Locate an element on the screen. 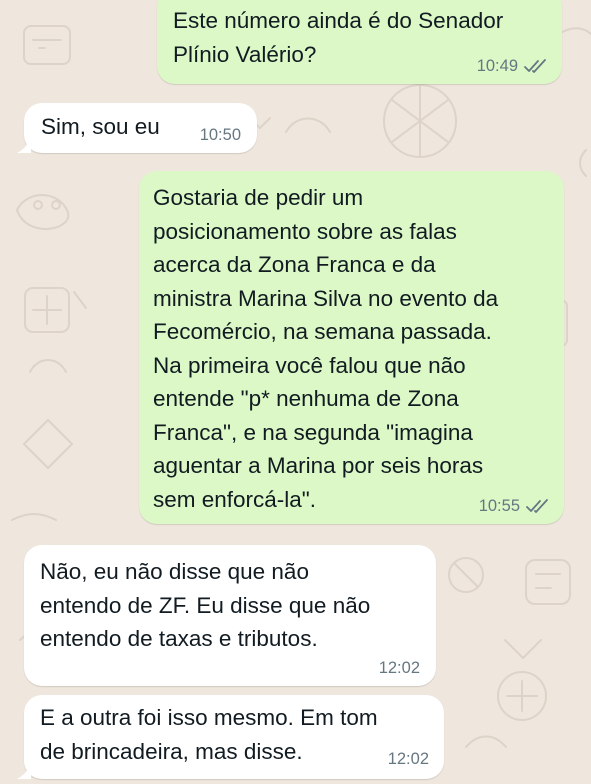 This screenshot has width=591, height=784. message-line: entendo de taxas e tributos. is located at coordinates (179, 638).